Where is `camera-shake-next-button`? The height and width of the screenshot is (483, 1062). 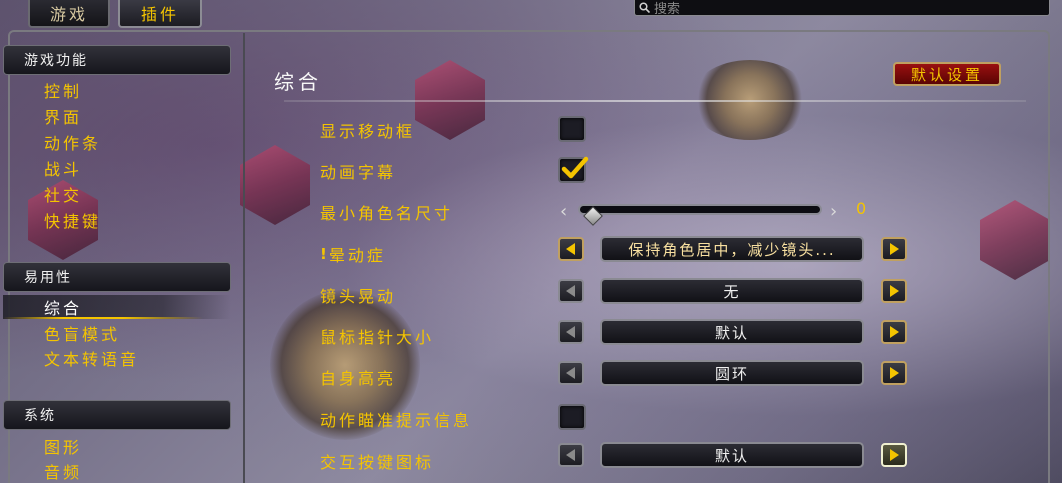
camera-shake-next-button is located at coordinates (894, 291).